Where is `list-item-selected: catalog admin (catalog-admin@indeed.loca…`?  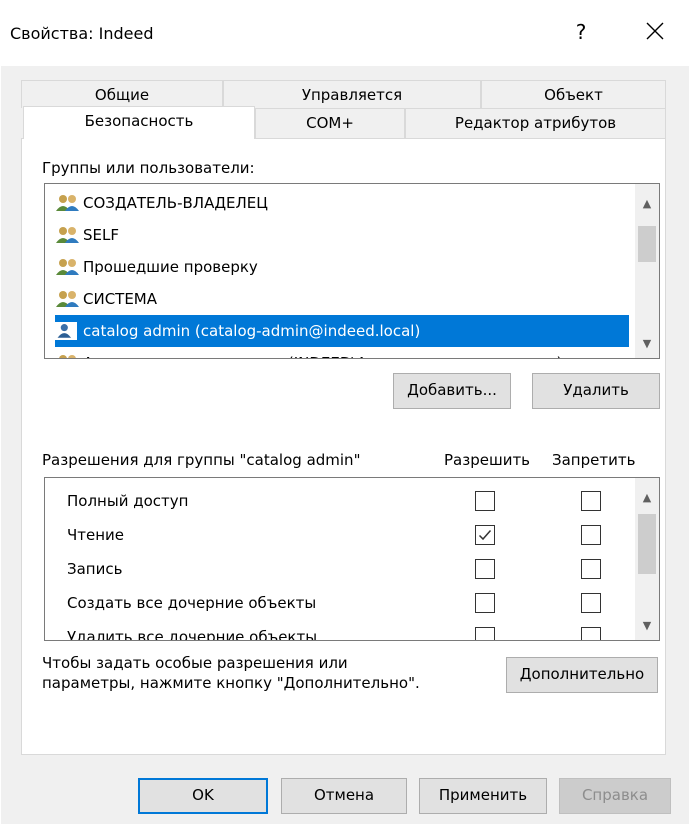
list-item-selected: catalog admin (catalog-admin@indeed.loca… is located at coordinates (342, 331).